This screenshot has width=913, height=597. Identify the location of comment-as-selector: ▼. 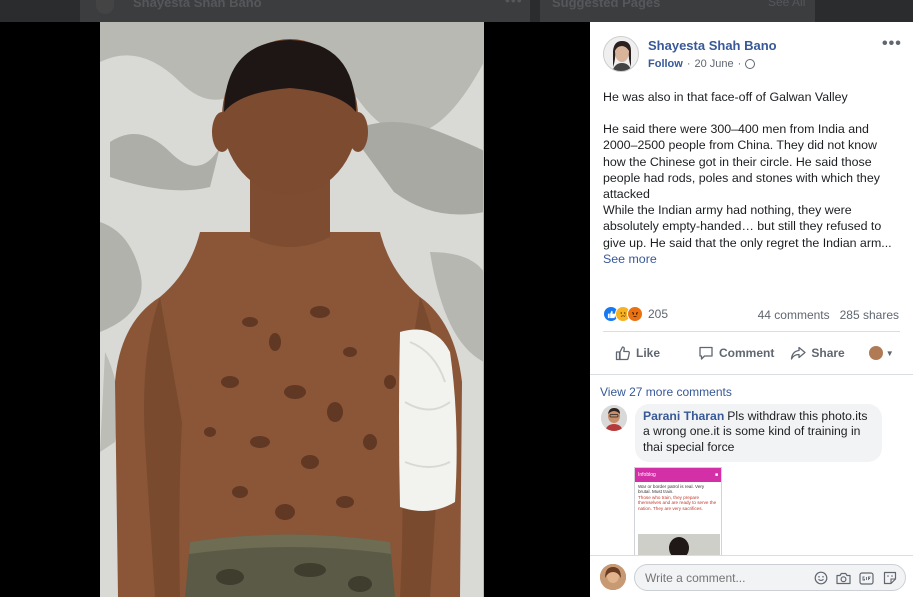
(881, 353).